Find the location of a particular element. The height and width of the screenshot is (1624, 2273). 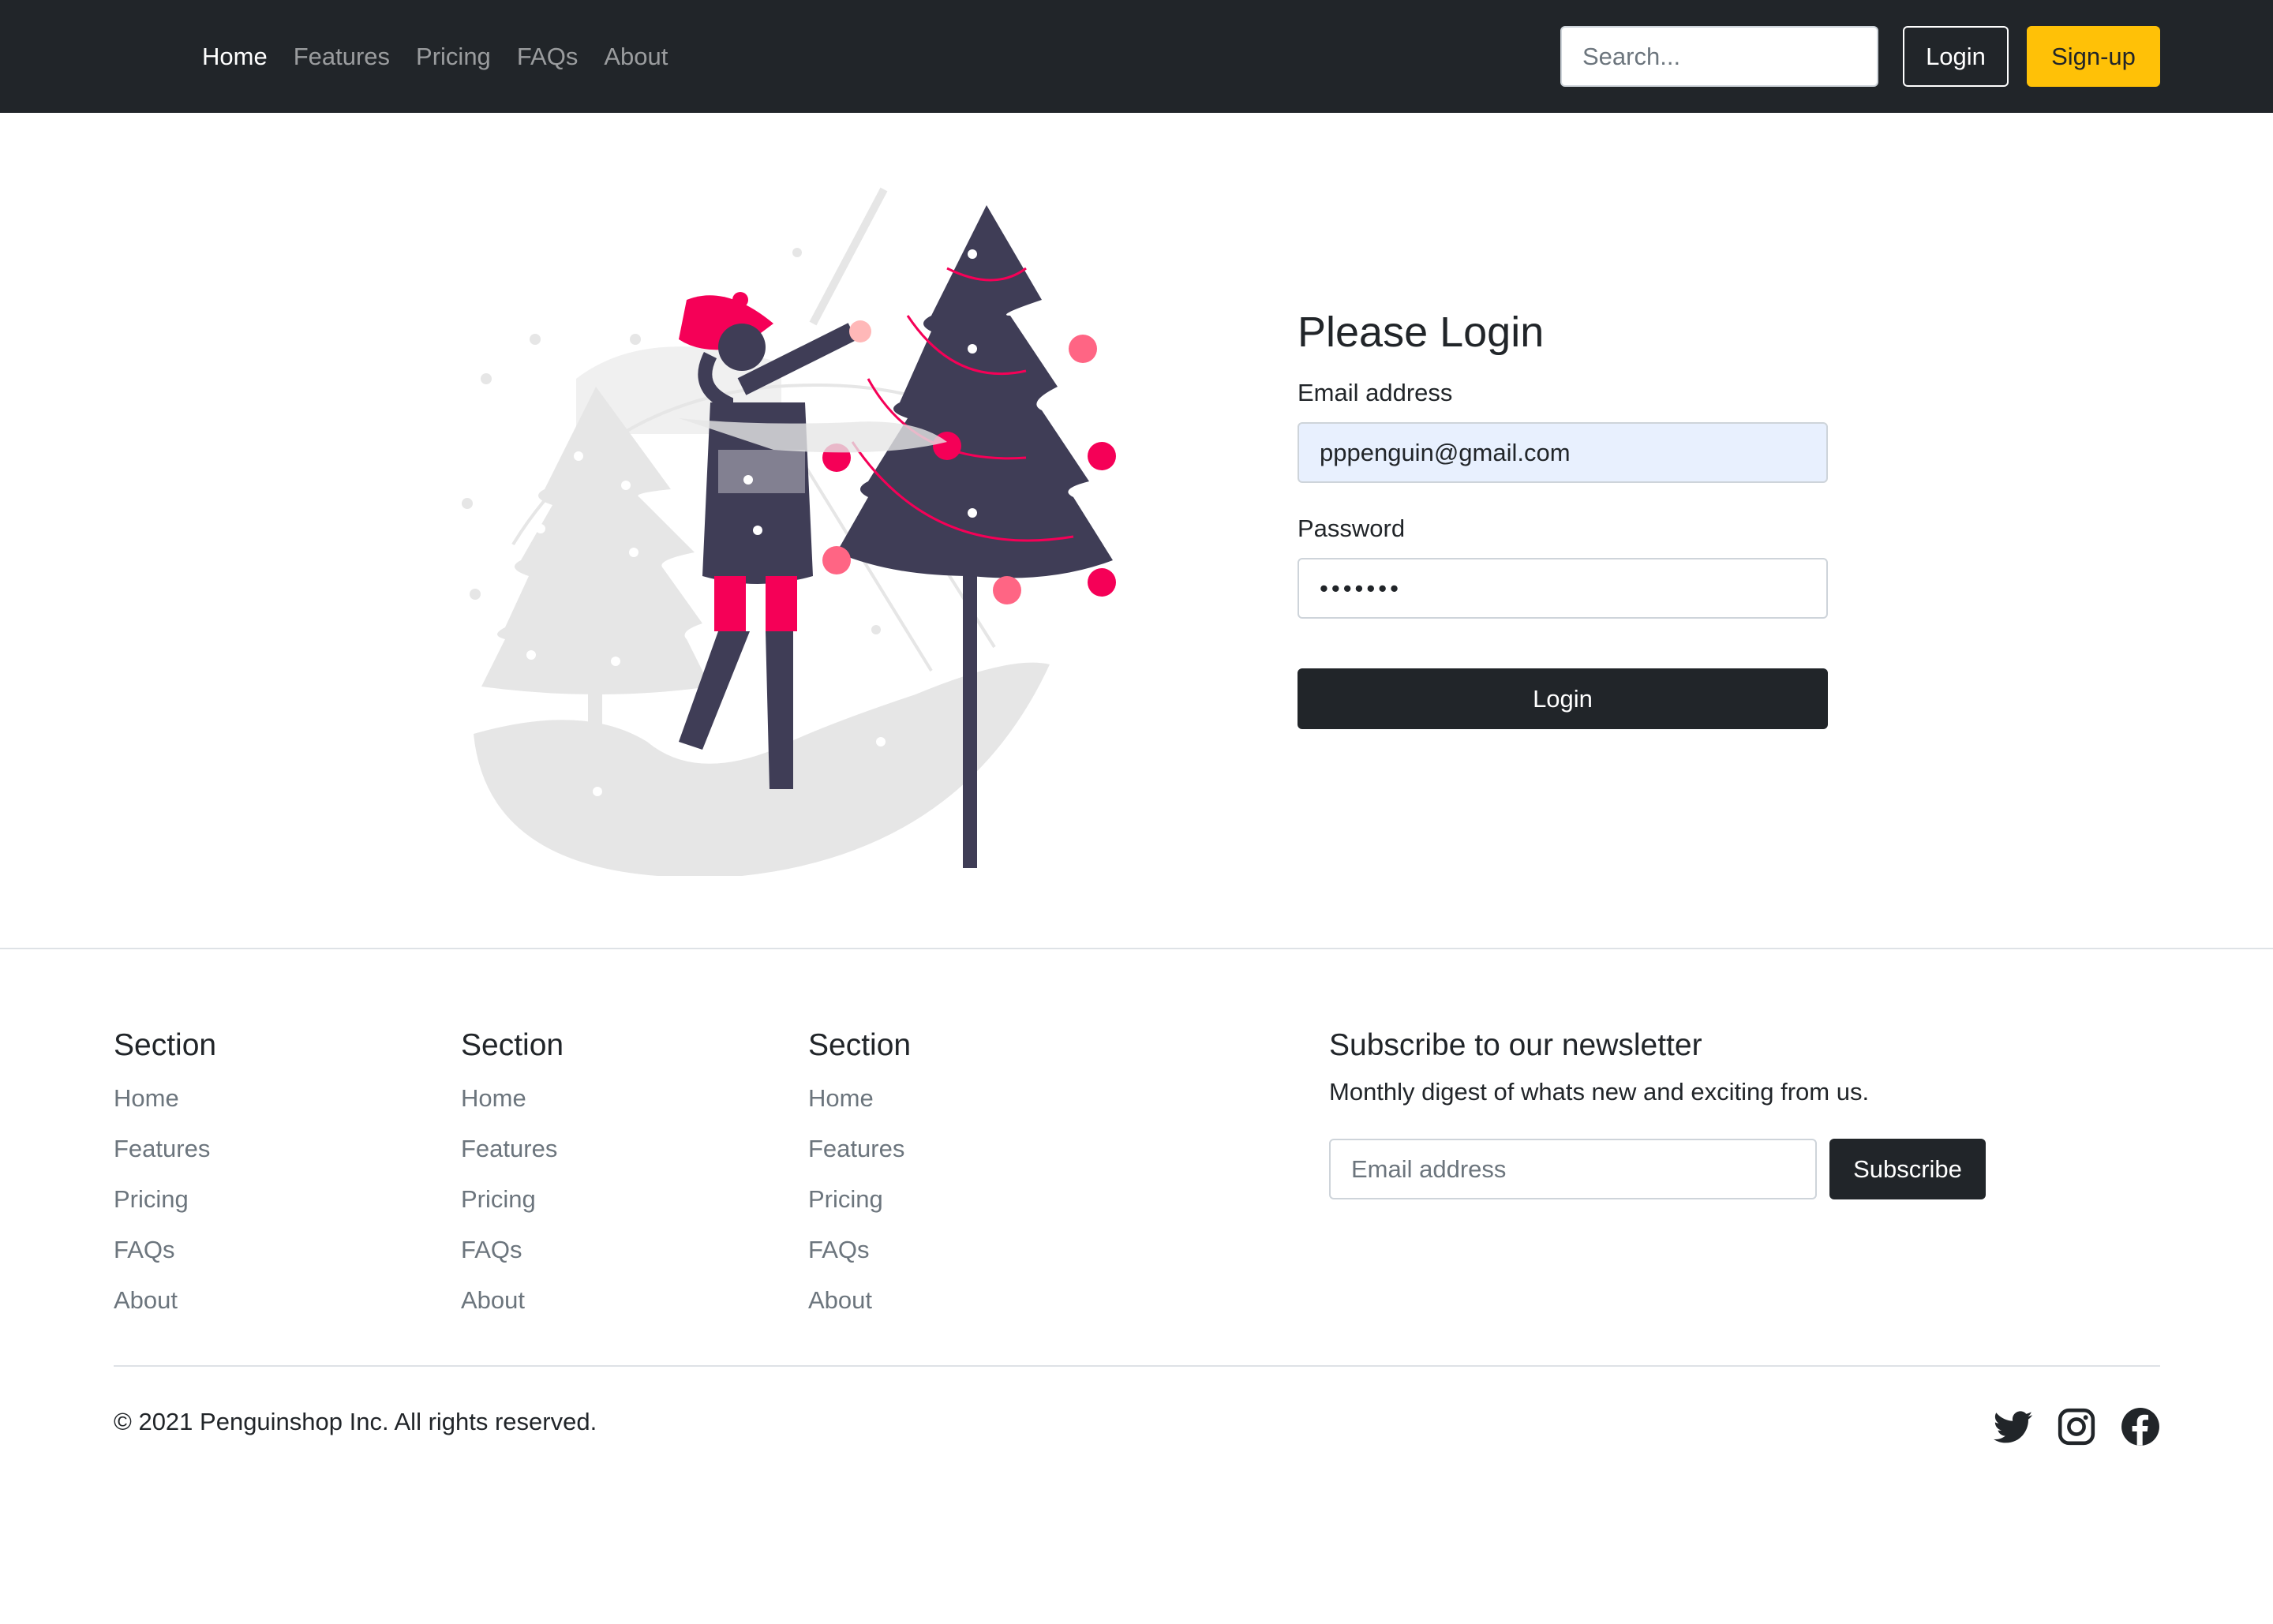

login-title: Please Login is located at coordinates (1421, 332).